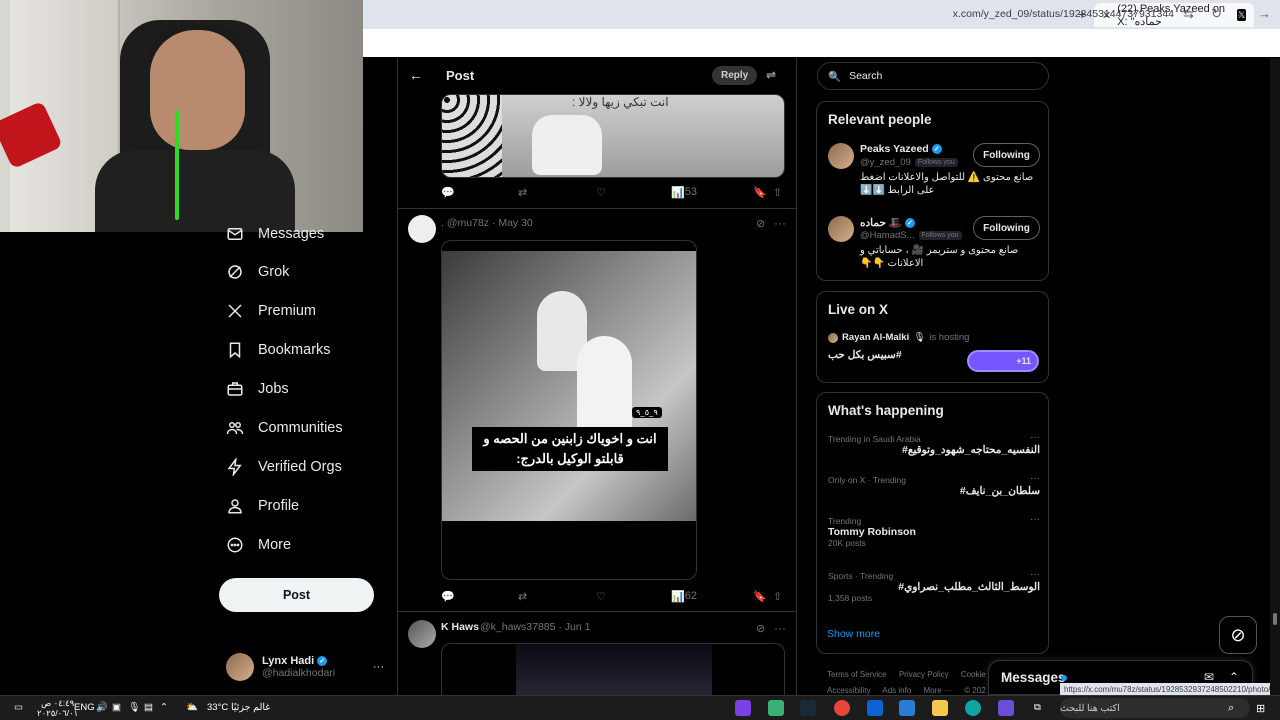  What do you see at coordinates (1216, 14) in the screenshot?
I see `reload-icon: ↻` at bounding box center [1216, 14].